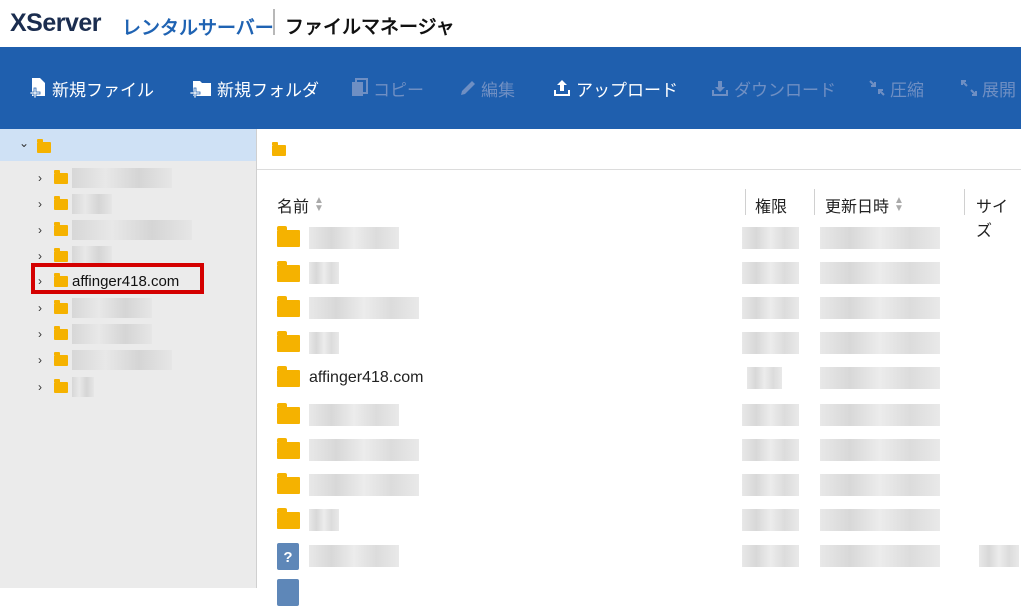 The width and height of the screenshot is (1021, 612). I want to click on copy-button: コピー, so click(387, 88).